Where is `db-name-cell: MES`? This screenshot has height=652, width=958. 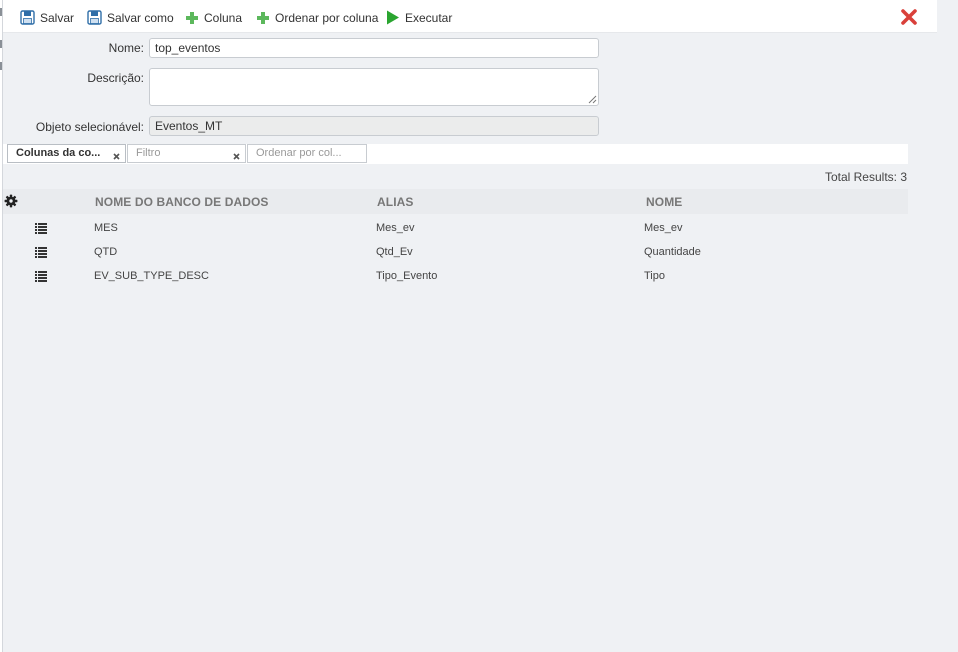 db-name-cell: MES is located at coordinates (106, 228).